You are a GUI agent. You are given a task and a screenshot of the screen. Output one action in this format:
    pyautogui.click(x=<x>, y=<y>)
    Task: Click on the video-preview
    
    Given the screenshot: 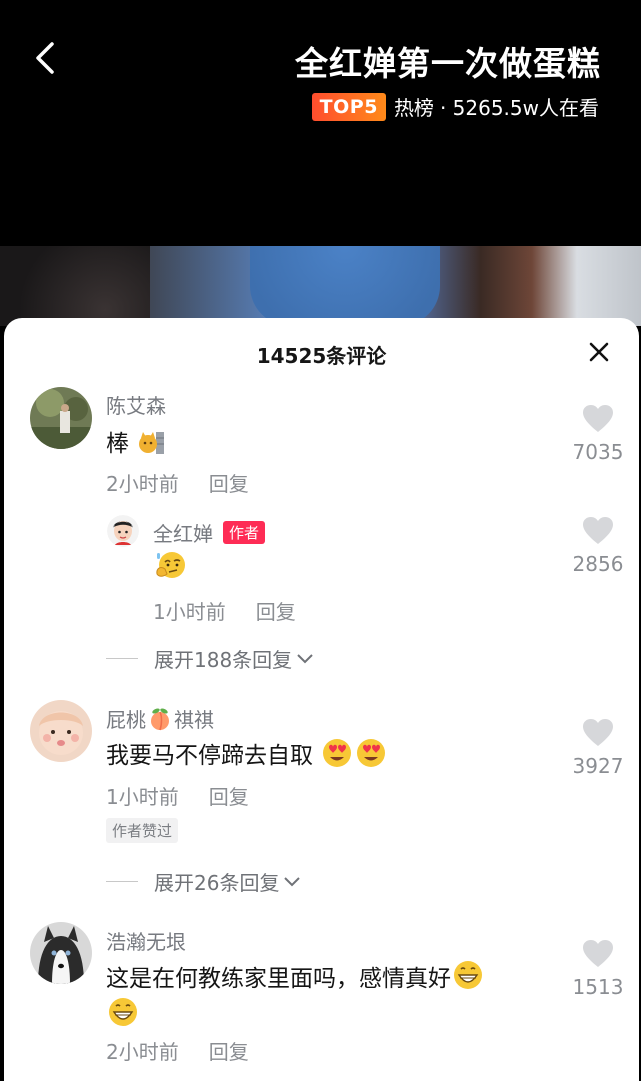 What is the action you would take?
    pyautogui.click(x=320, y=286)
    